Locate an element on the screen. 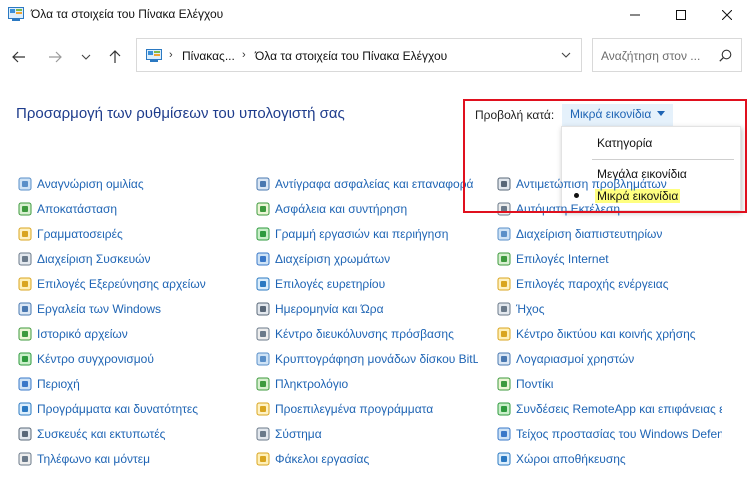  control-panel-item: Διαχείριση διαπιστευτηρίων is located at coordinates (609, 234).